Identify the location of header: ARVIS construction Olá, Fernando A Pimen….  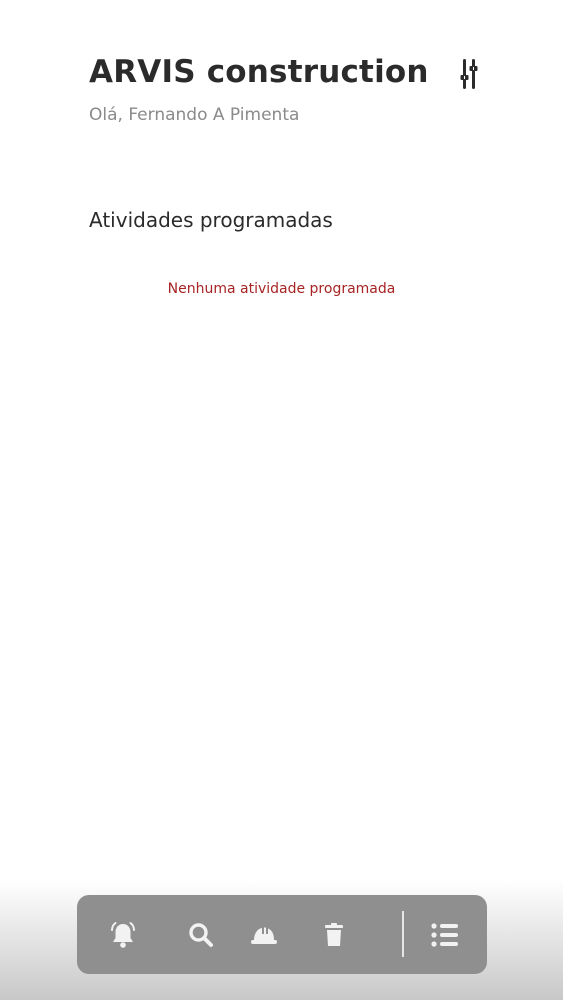
(289, 89).